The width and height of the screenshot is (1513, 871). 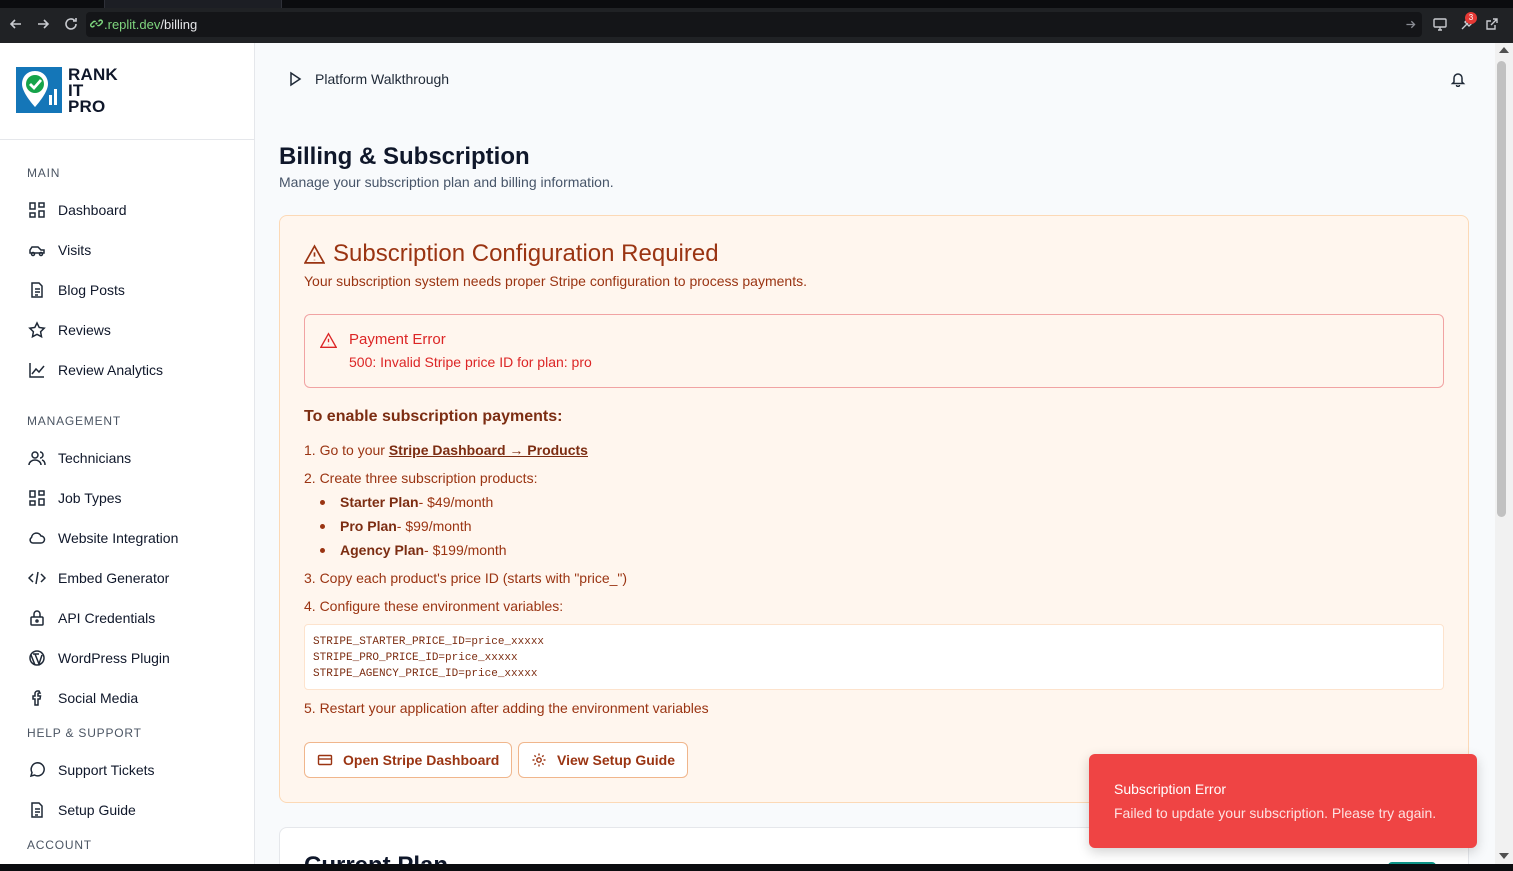 I want to click on warning-icon, so click(x=314, y=253).